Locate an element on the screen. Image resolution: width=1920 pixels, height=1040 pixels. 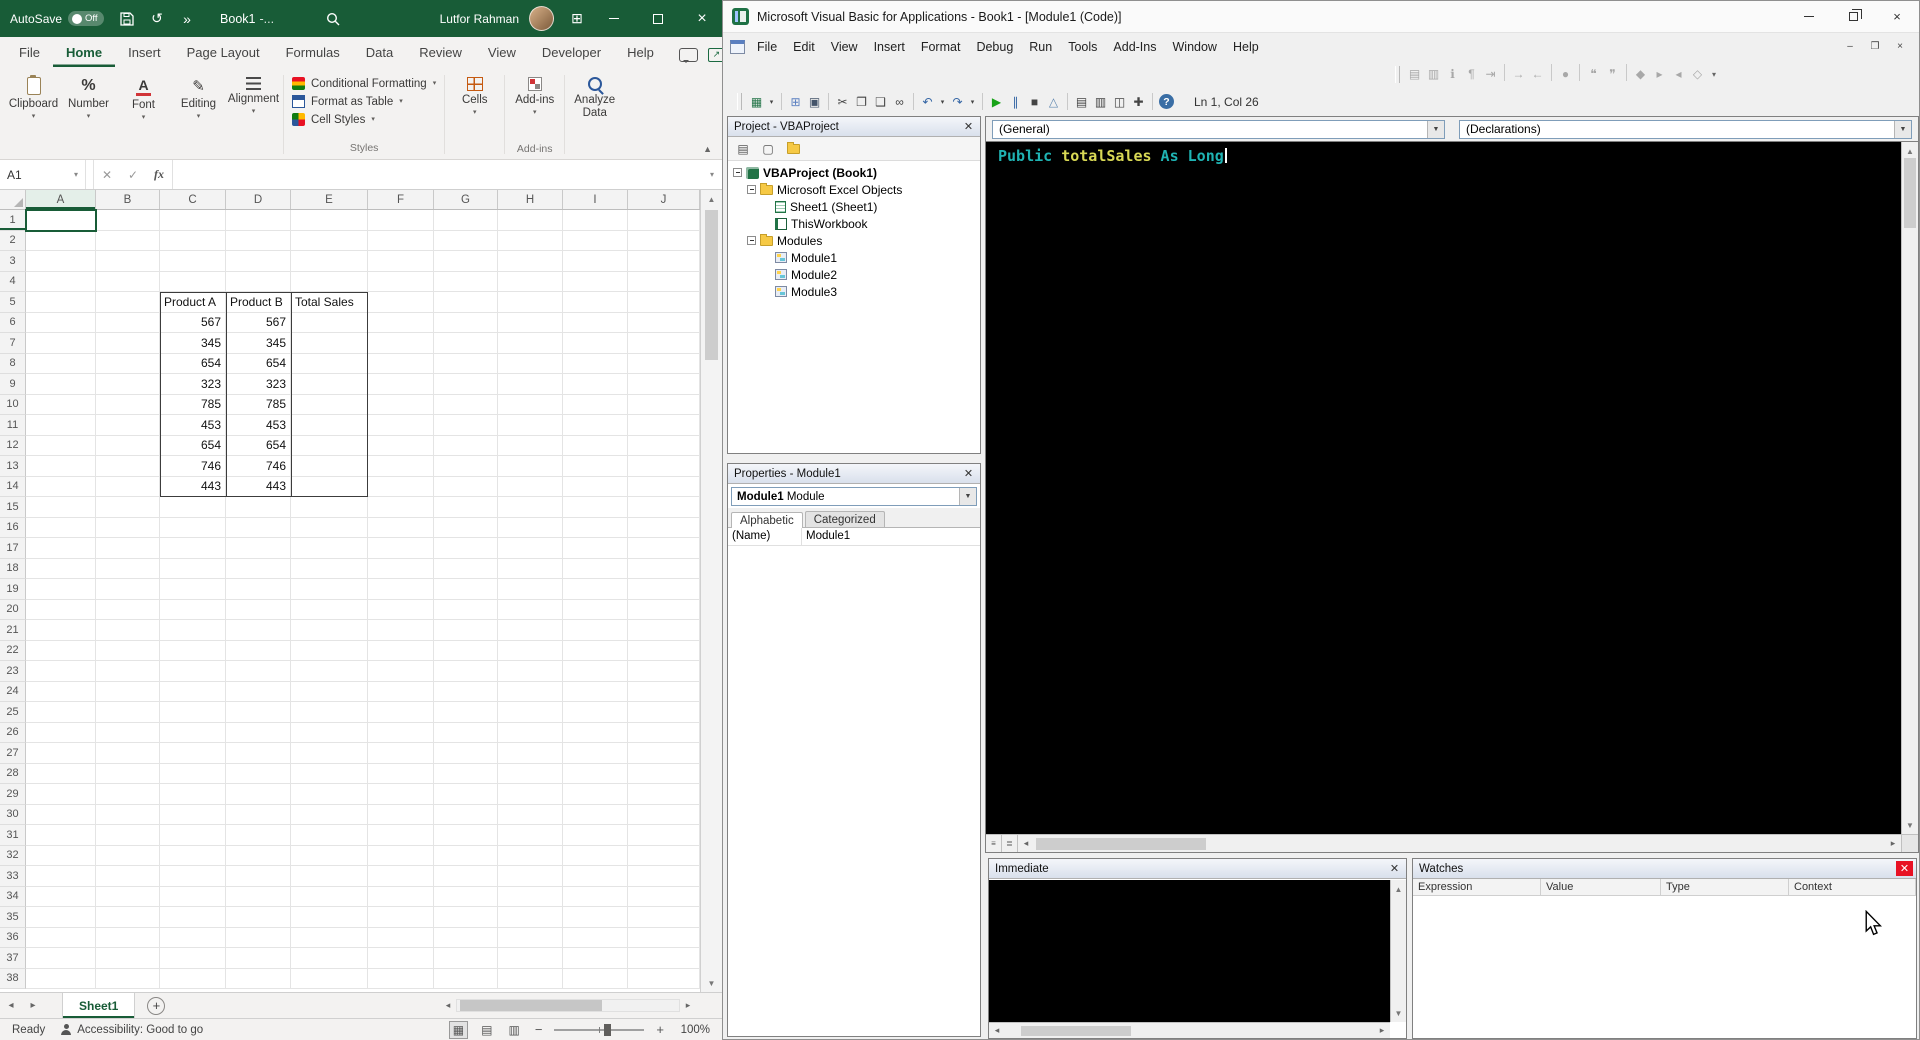
code-horizontal-scrollbar: ≡ ≣ ◂ ▸ is located at coordinates (1443, 843).